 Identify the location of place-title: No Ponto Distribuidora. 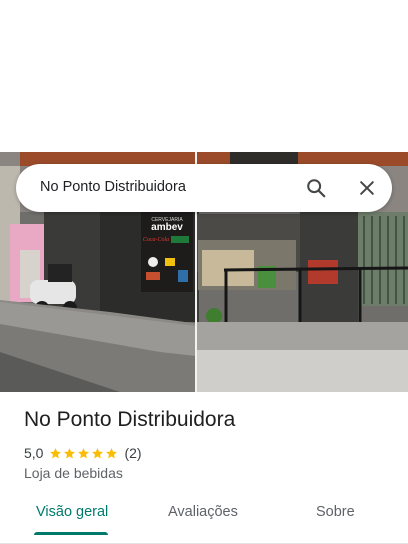
(130, 419).